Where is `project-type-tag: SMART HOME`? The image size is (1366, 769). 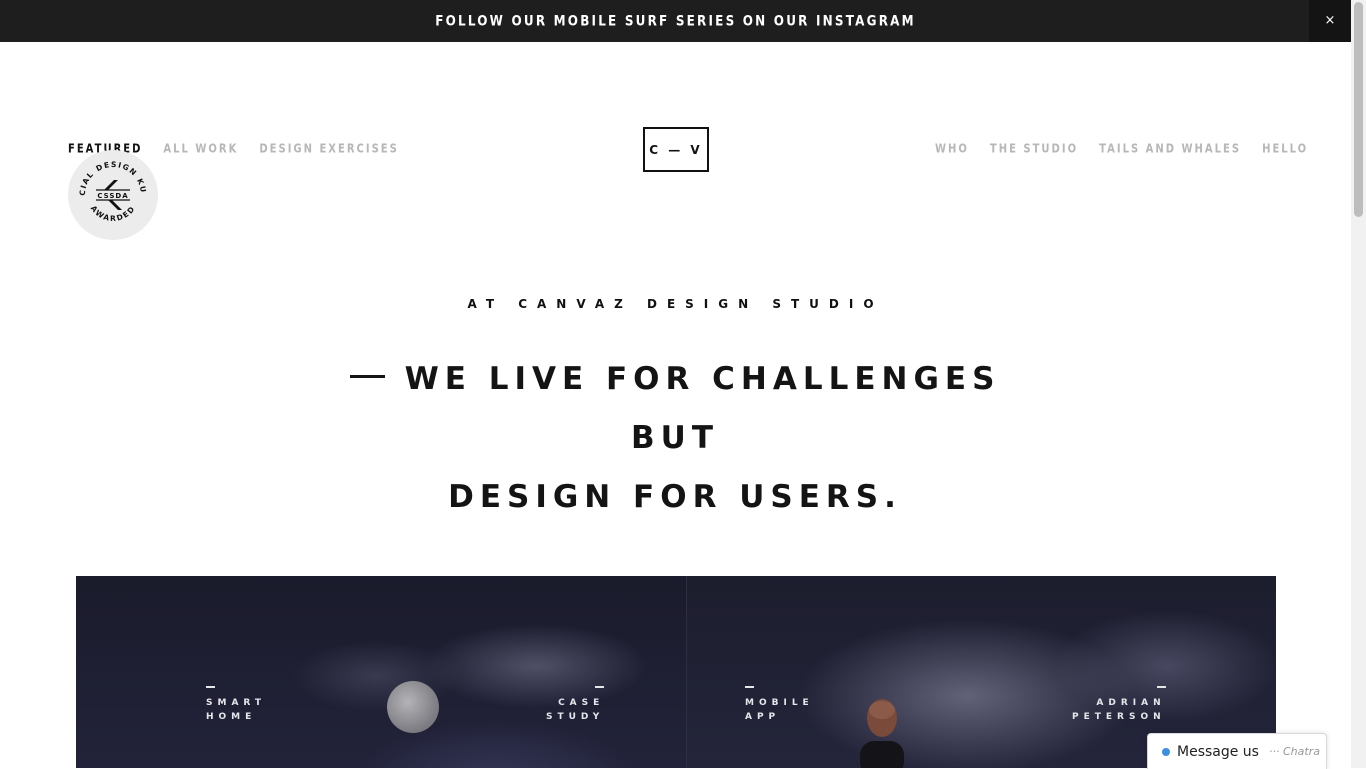 project-type-tag: SMART HOME is located at coordinates (236, 705).